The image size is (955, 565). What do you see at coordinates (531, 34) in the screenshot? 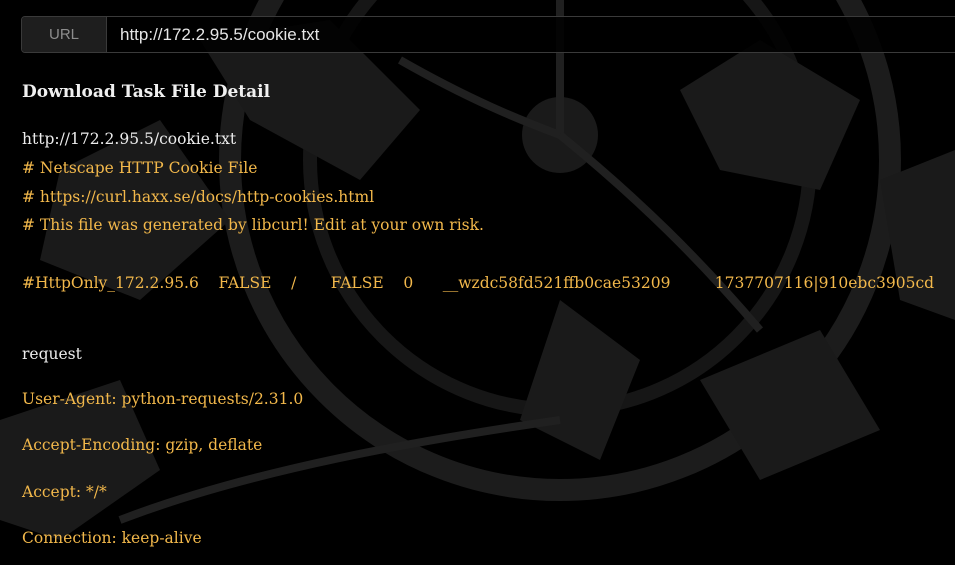
I see `url-input` at bounding box center [531, 34].